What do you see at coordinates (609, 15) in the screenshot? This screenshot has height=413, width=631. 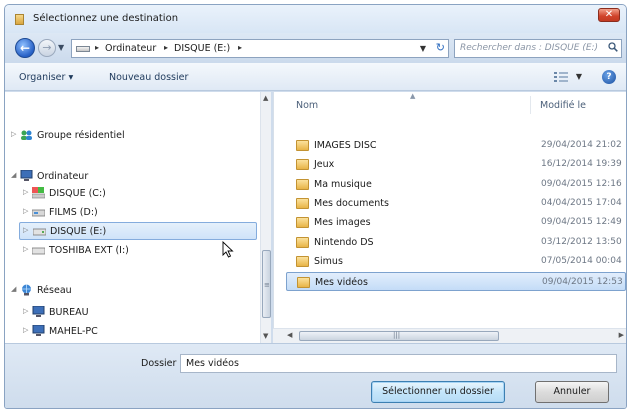 I see `close-button: ✕` at bounding box center [609, 15].